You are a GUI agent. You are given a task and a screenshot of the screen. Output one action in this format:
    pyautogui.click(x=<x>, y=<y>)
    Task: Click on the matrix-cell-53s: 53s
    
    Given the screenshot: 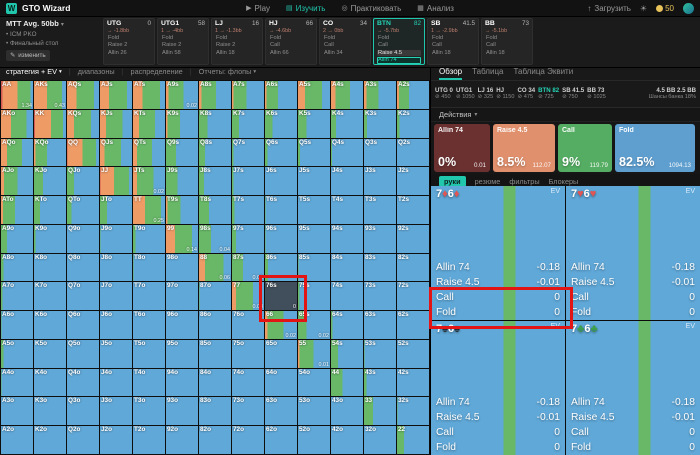 What is the action you would take?
    pyautogui.click(x=380, y=353)
    